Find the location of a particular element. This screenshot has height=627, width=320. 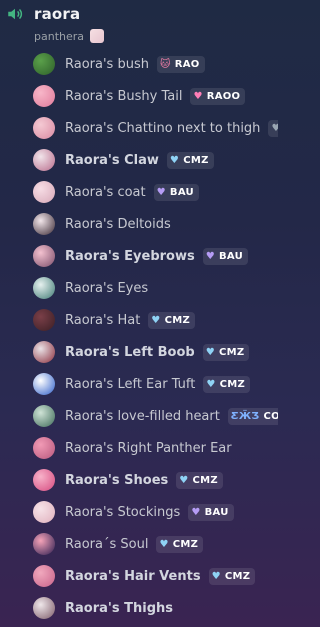

speaker-icon is located at coordinates (15, 14).